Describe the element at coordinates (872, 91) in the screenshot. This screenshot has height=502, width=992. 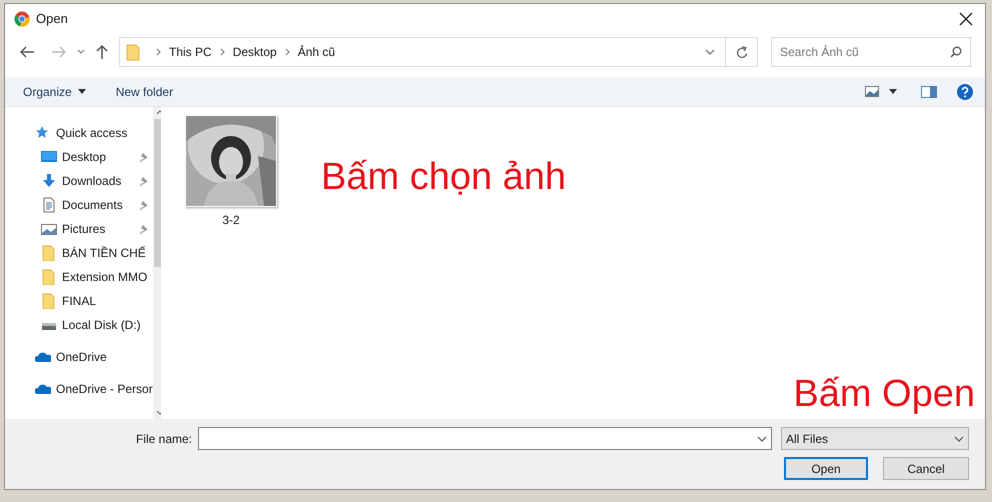
I see `view-image-icon` at that location.